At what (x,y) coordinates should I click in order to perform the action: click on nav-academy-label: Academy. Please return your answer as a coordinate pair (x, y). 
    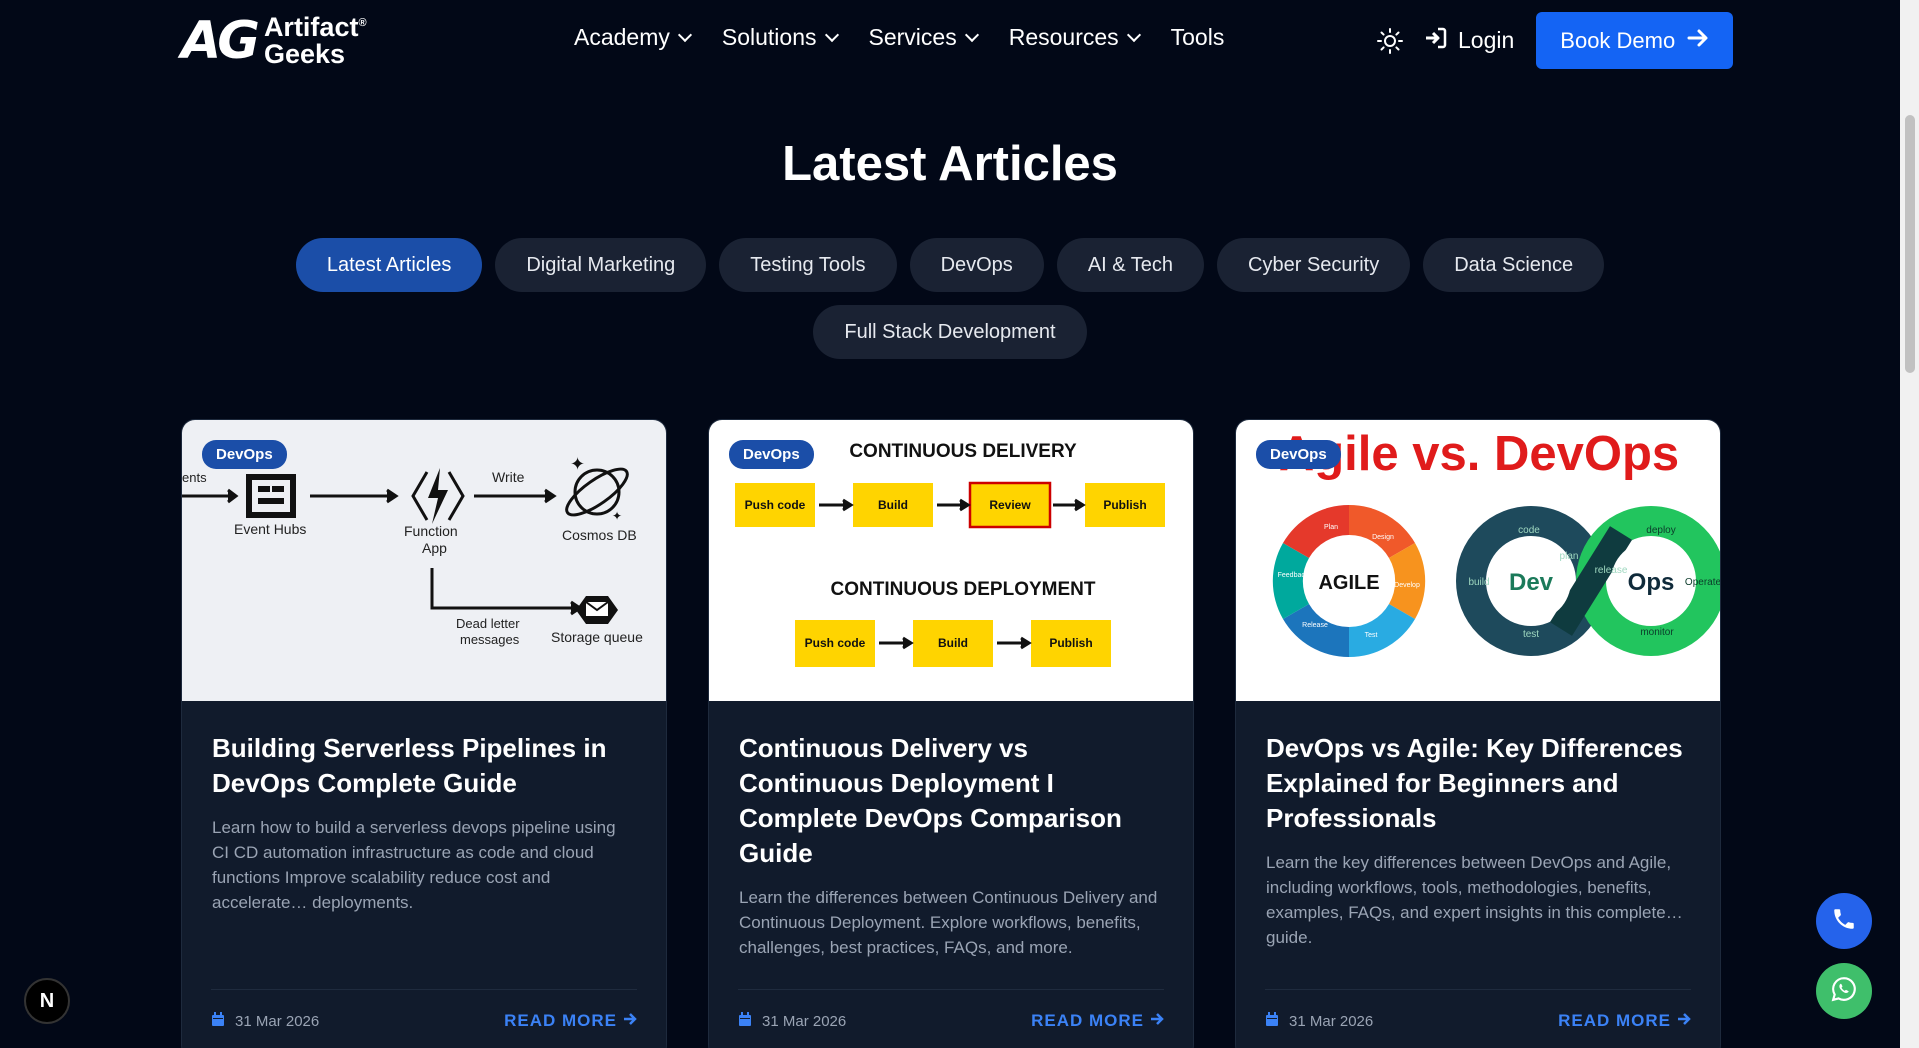
    Looking at the image, I should click on (622, 37).